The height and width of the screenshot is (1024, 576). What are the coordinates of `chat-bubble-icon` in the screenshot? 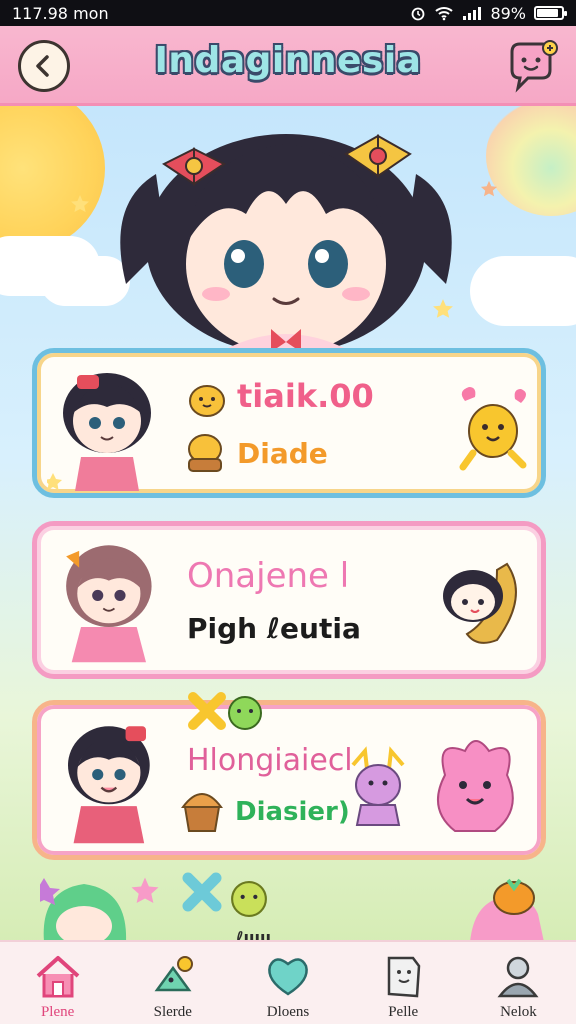 It's located at (534, 66).